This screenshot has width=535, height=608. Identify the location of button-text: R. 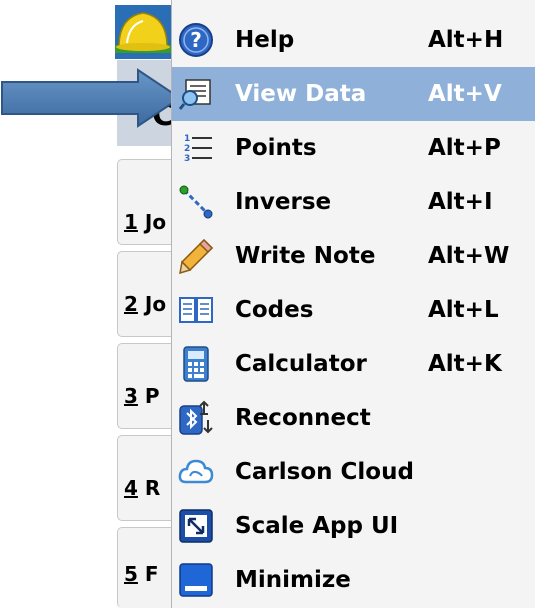
(152, 488).